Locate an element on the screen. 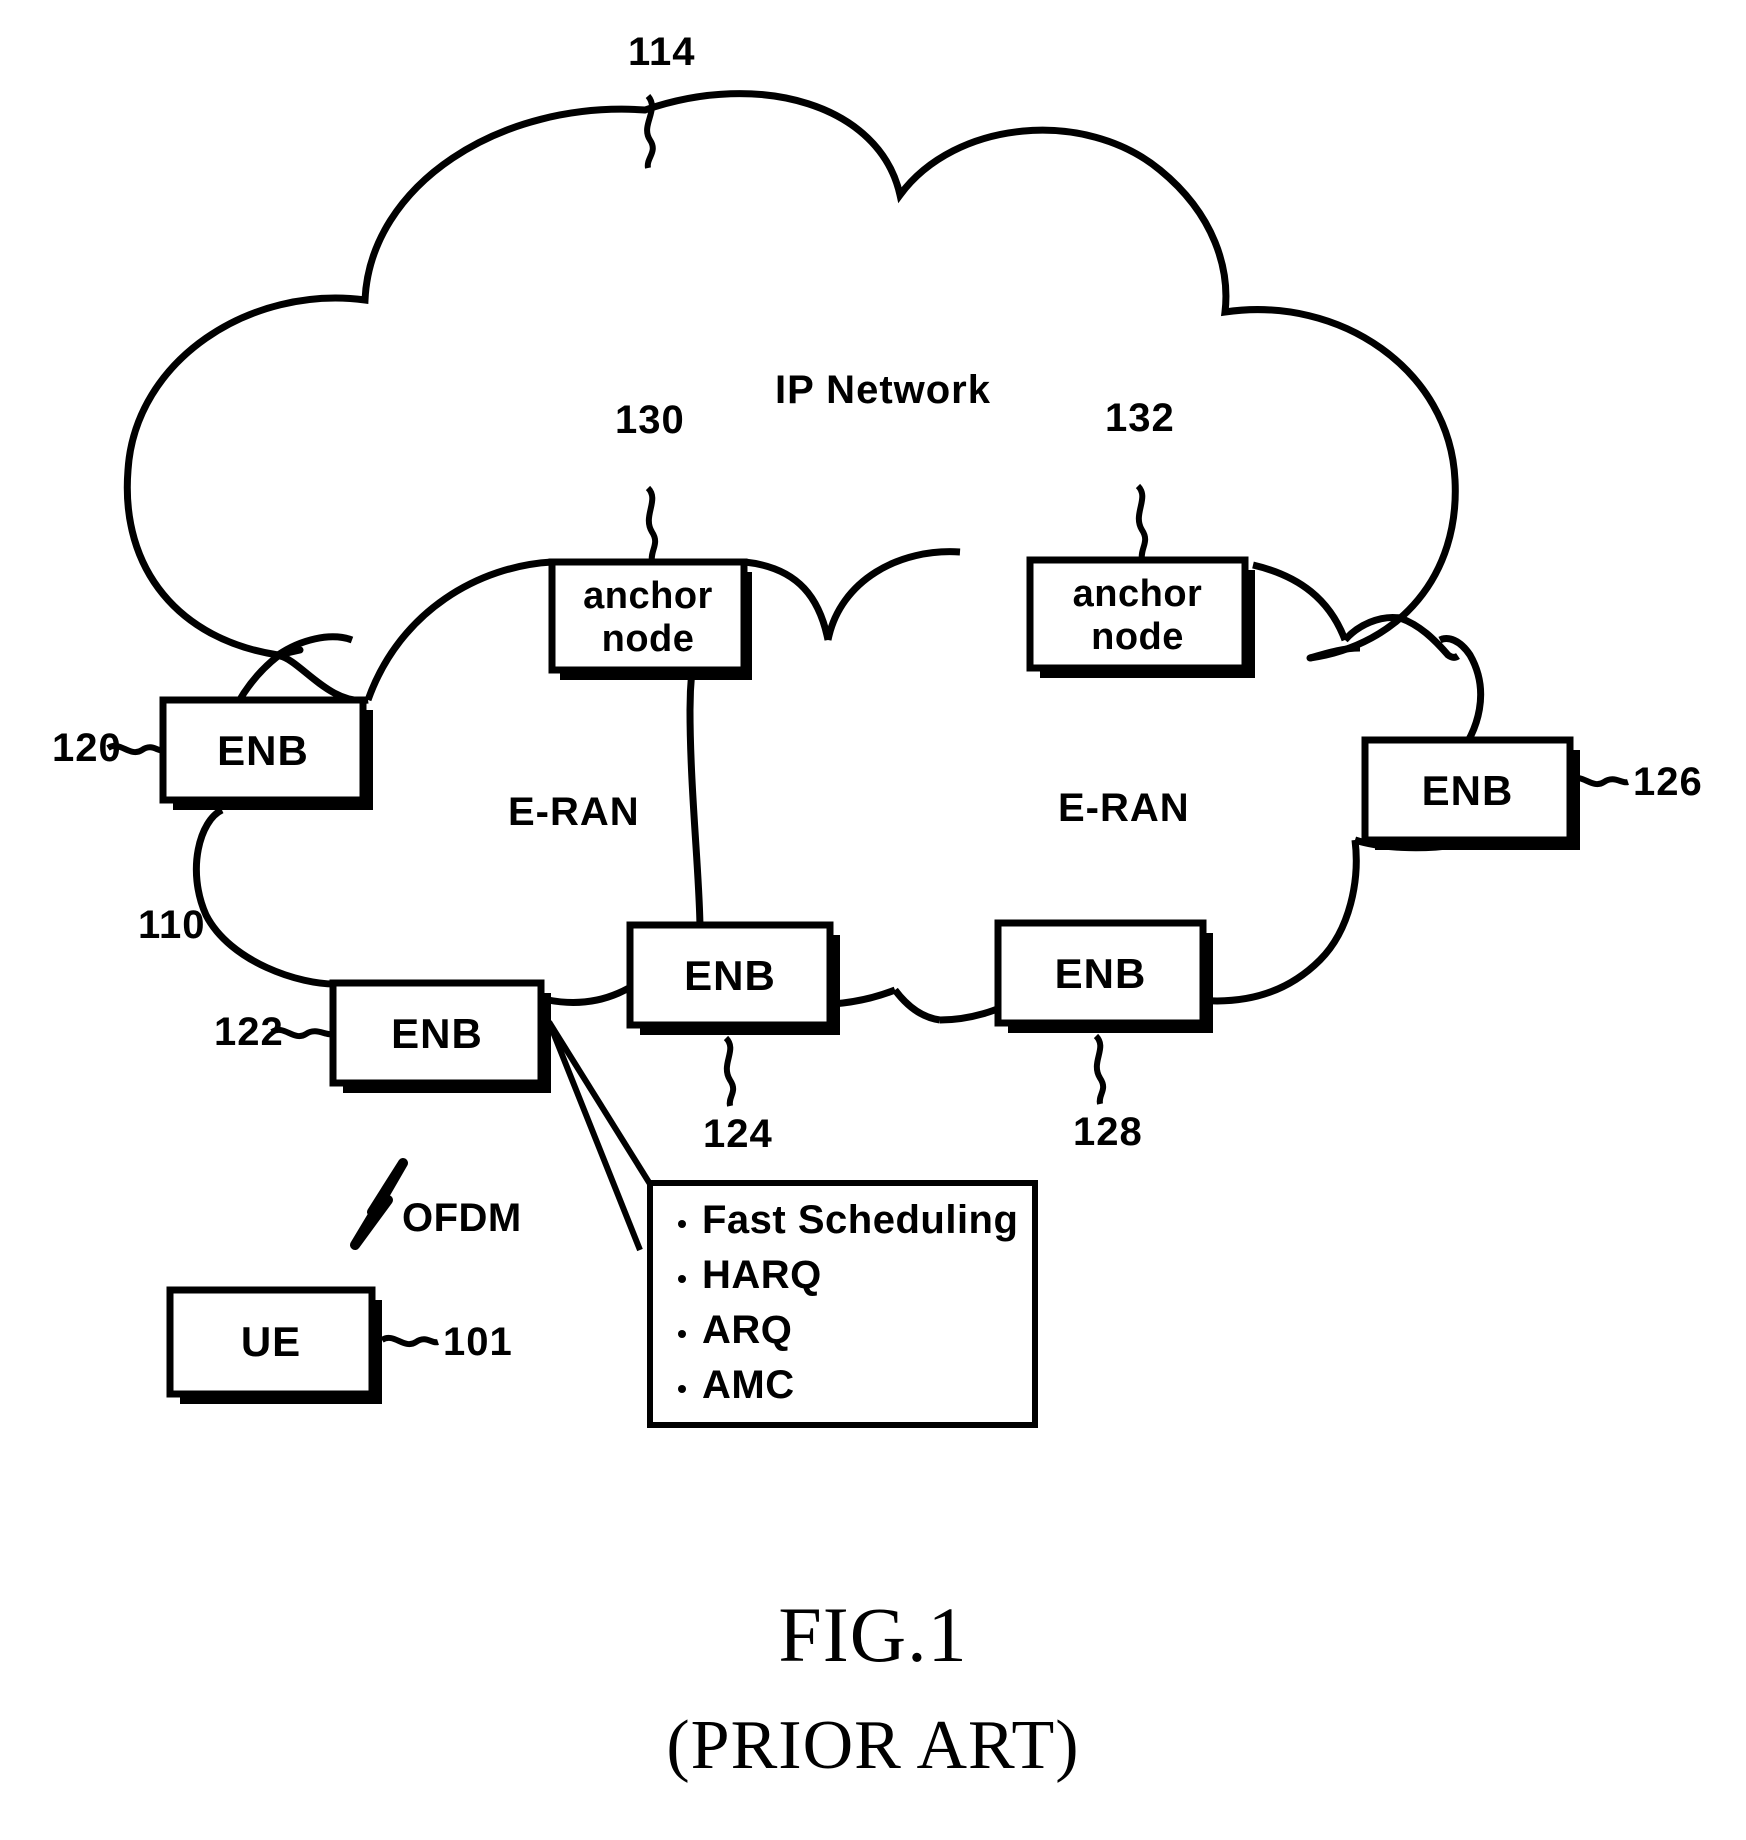  ref-114: 114 is located at coordinates (662, 52).